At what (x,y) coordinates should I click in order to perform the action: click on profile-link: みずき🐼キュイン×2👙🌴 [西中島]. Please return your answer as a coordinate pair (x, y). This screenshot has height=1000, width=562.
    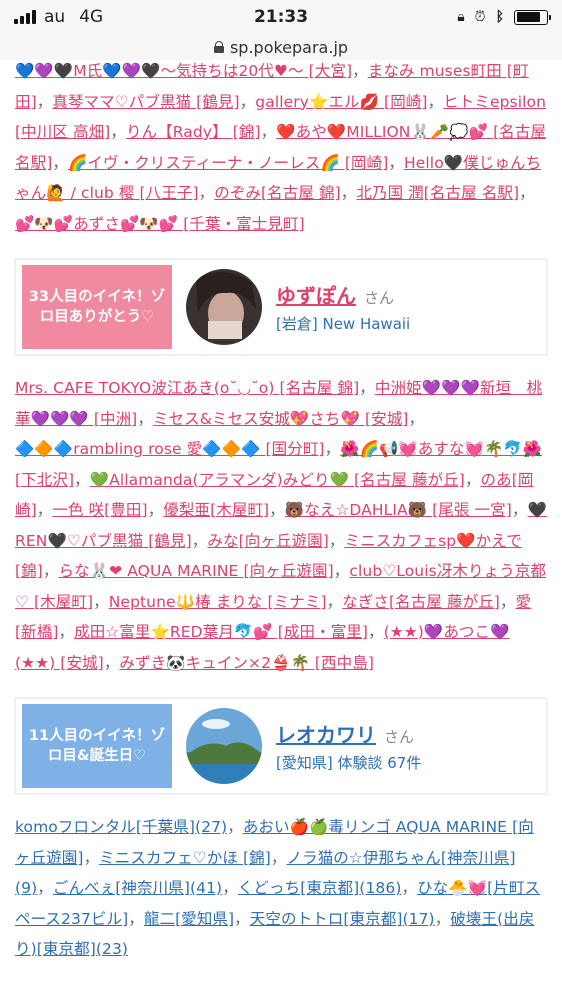
    Looking at the image, I should click on (246, 663).